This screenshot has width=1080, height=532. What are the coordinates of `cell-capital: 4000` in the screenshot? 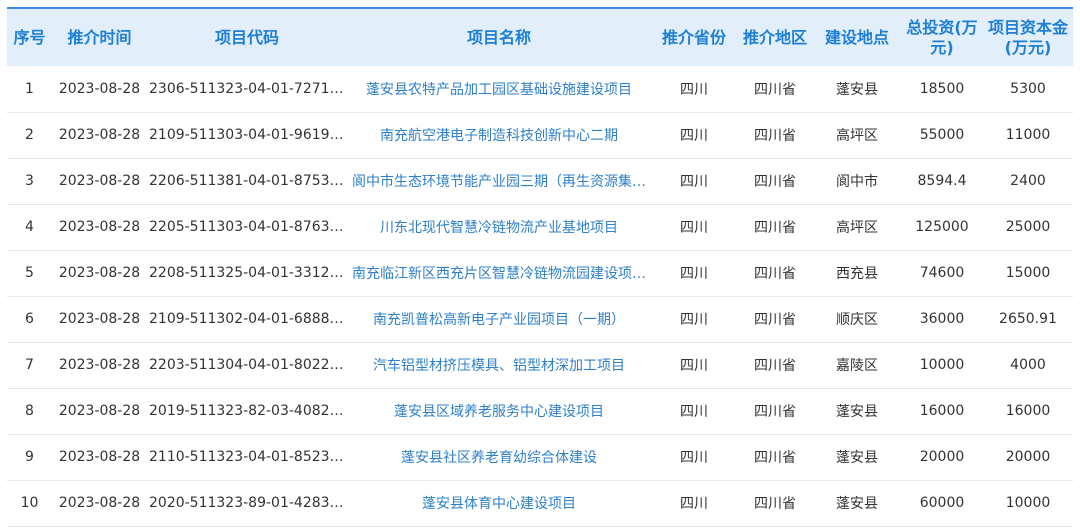 It's located at (1028, 365).